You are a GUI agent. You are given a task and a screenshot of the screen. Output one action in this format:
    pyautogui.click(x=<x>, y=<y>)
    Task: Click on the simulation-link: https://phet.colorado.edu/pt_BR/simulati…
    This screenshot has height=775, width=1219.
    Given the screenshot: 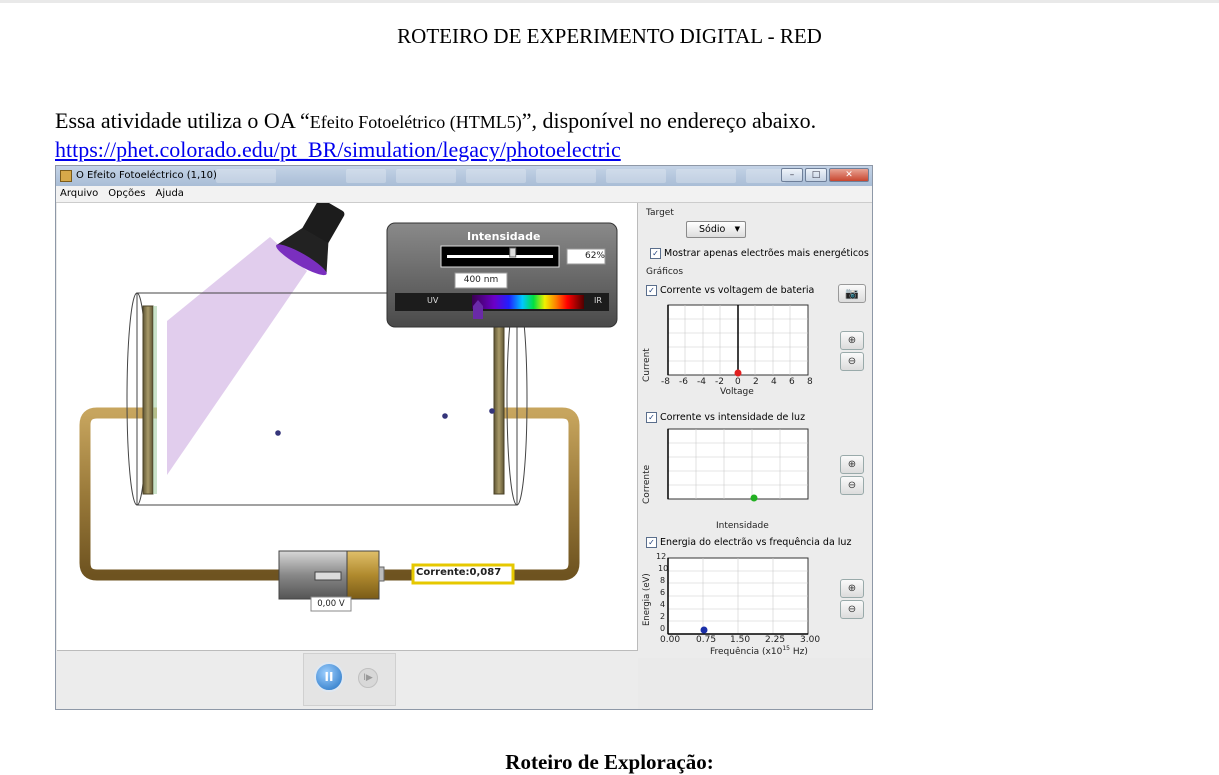 What is the action you would take?
    pyautogui.click(x=338, y=150)
    